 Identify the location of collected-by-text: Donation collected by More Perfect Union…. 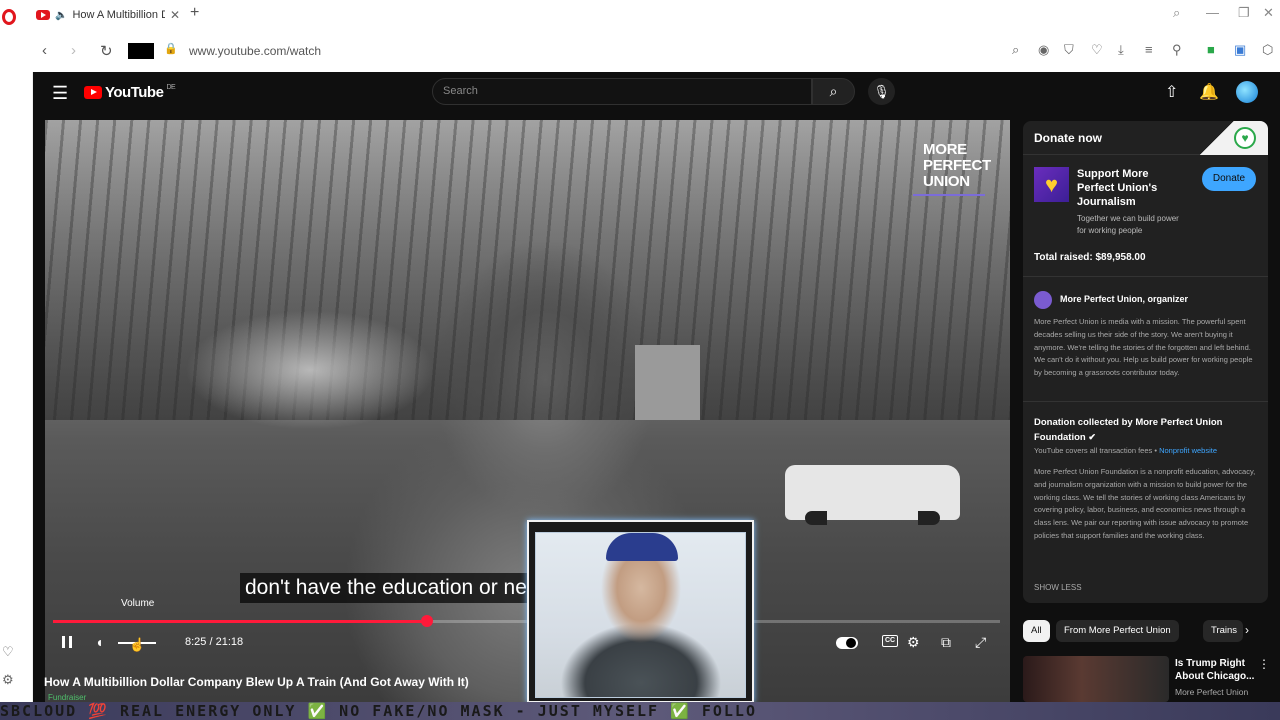
(1128, 430).